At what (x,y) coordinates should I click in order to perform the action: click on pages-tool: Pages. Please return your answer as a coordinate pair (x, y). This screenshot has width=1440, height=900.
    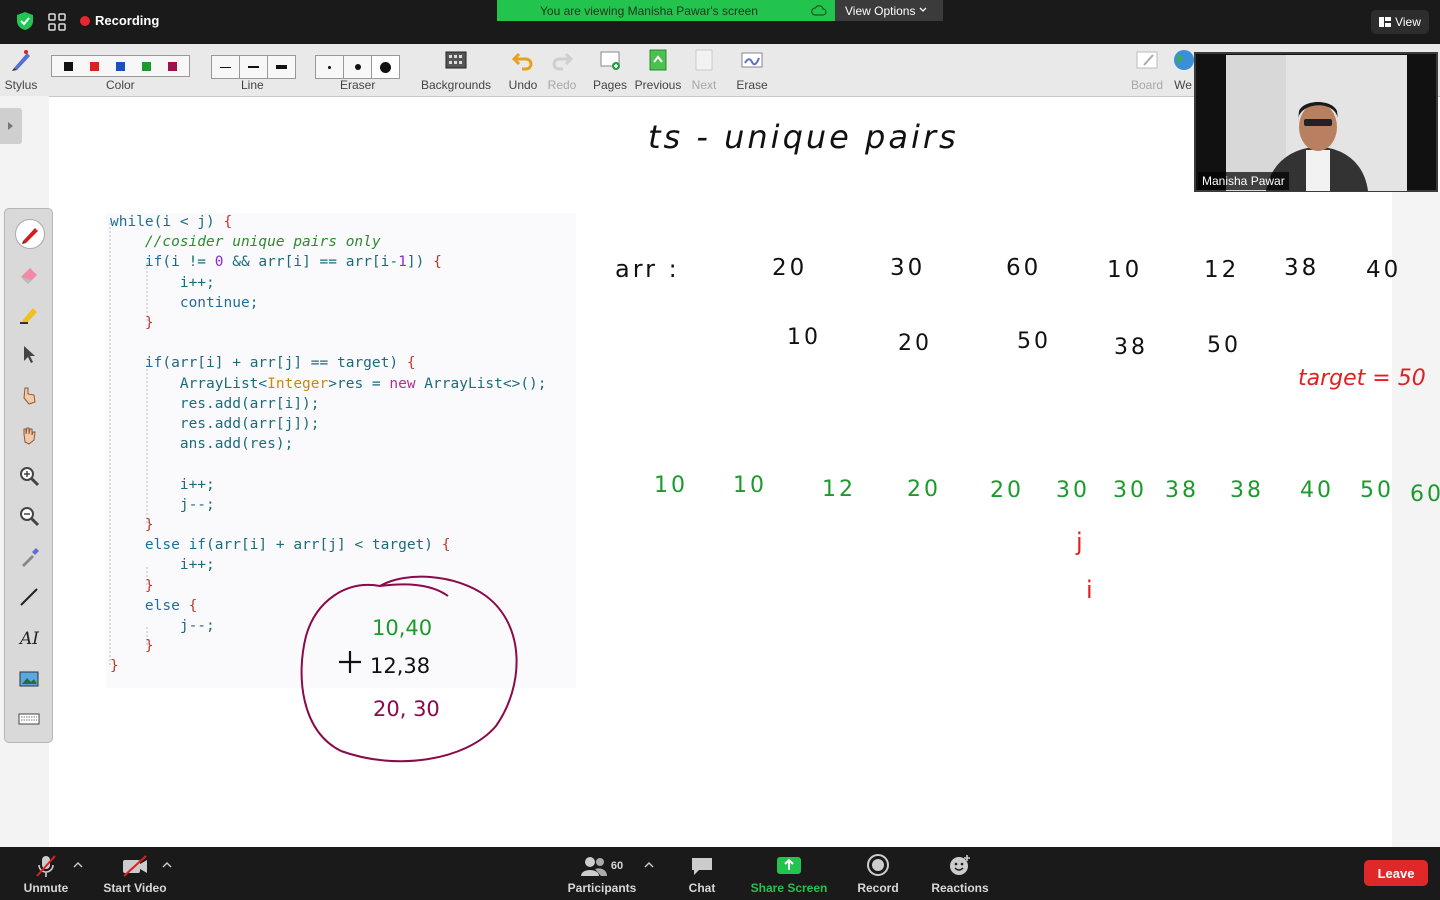
    Looking at the image, I should click on (610, 70).